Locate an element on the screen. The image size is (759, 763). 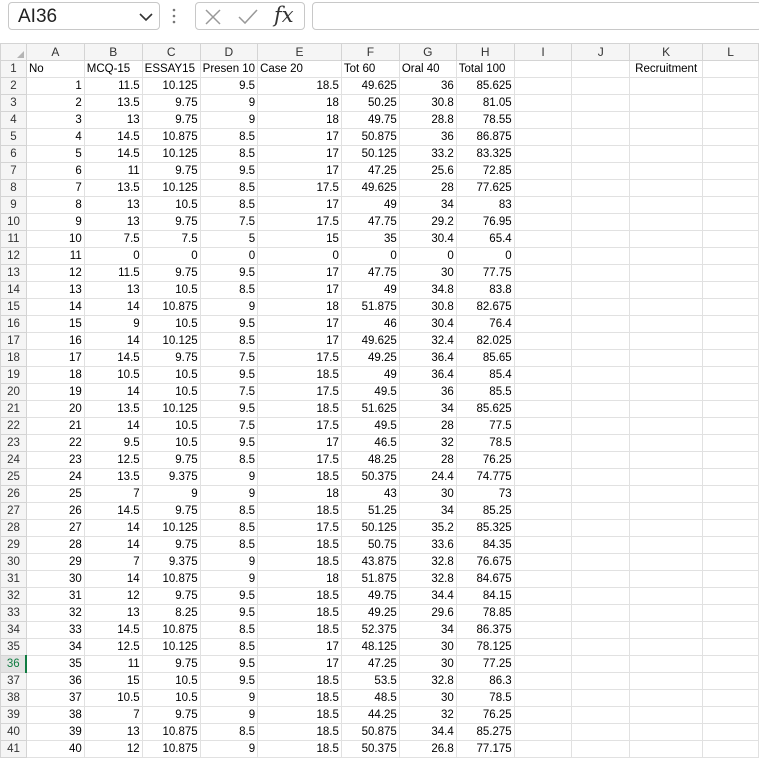
data-cell: 23 is located at coordinates (55, 460).